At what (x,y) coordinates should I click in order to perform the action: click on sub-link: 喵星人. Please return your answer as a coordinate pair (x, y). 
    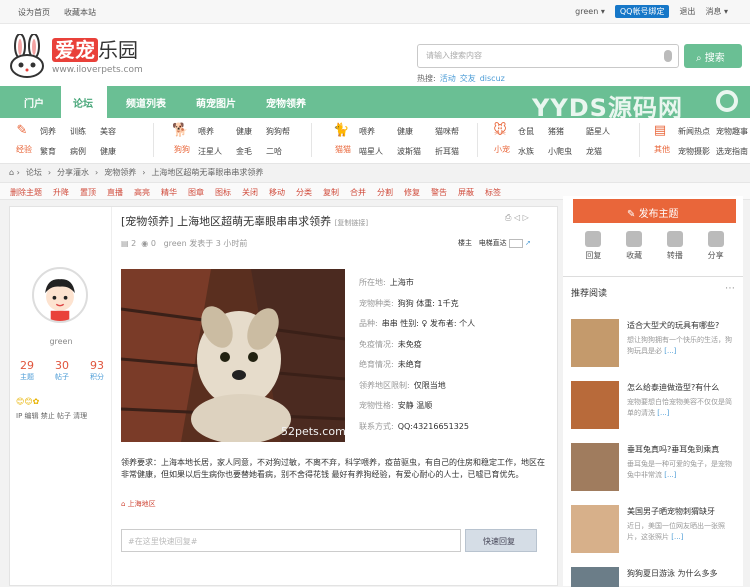
    Looking at the image, I should click on (371, 151).